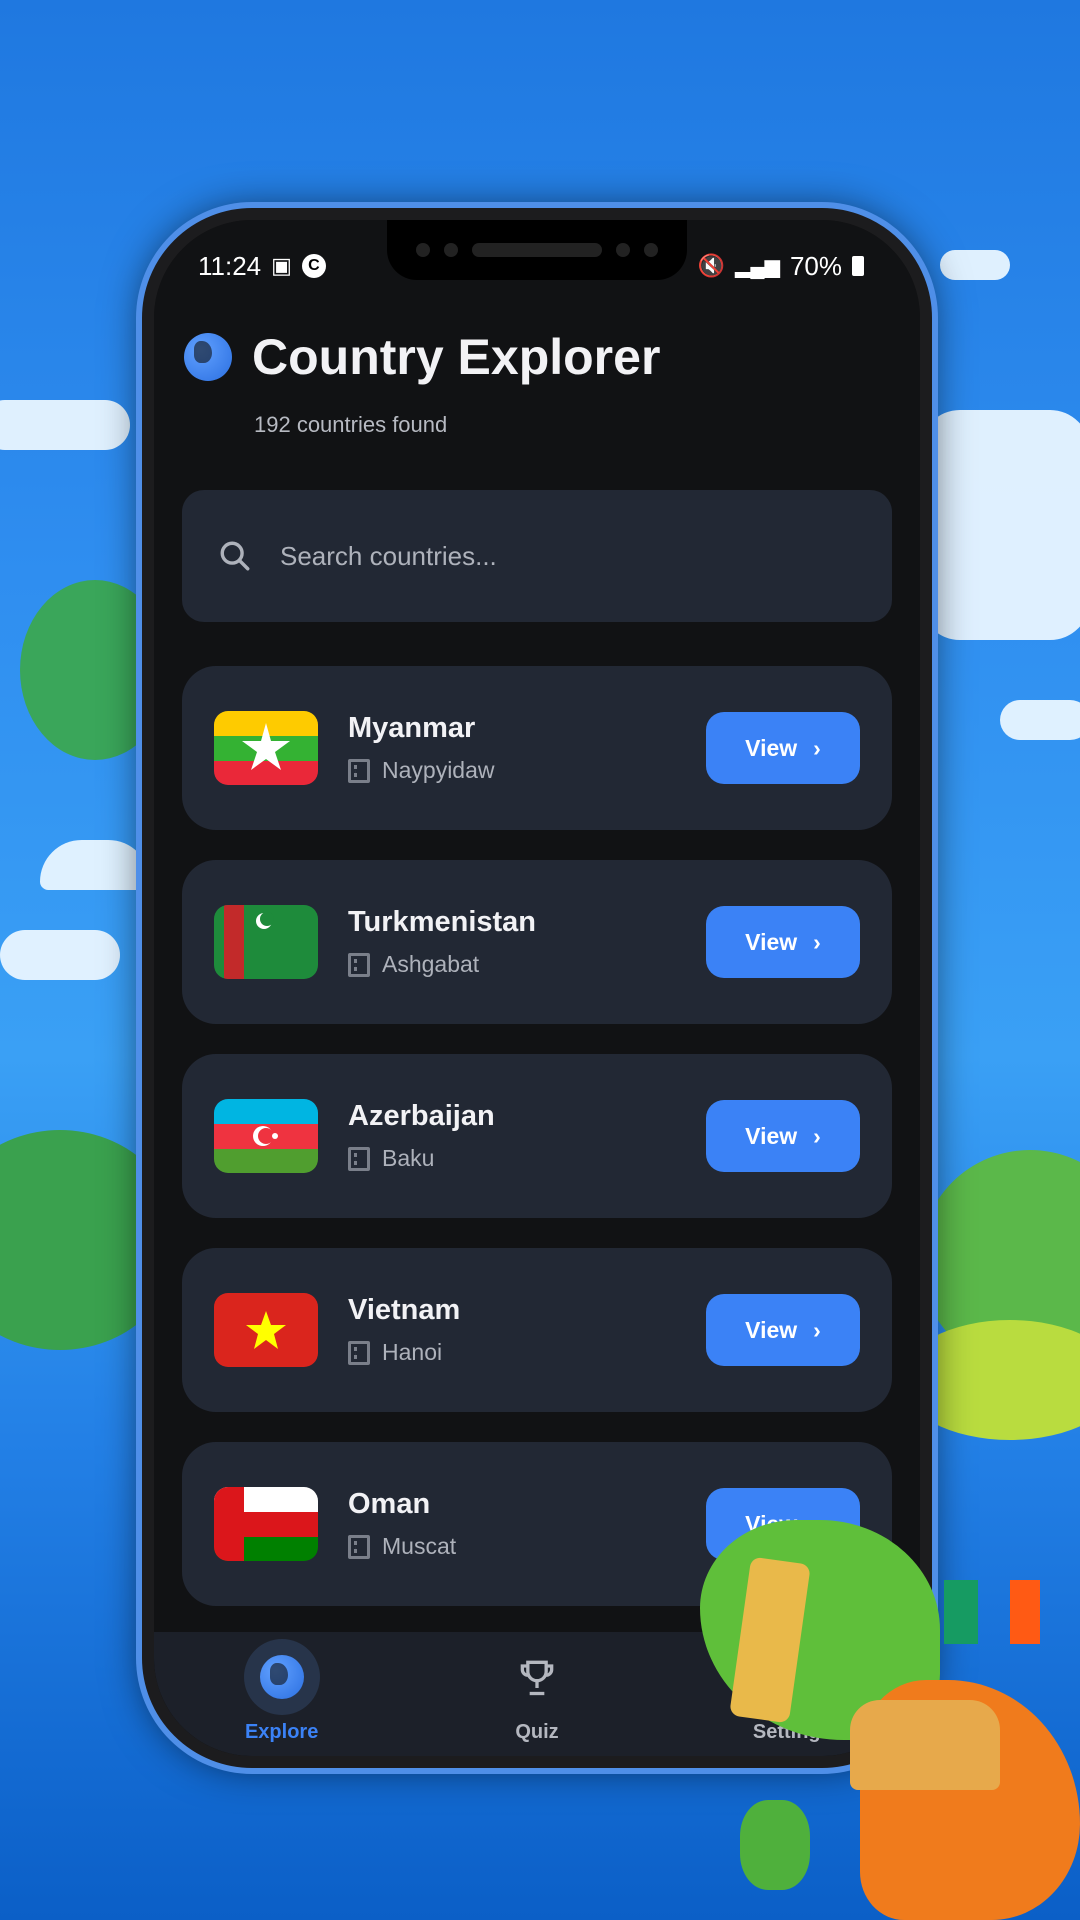 This screenshot has height=1920, width=1080. Describe the element at coordinates (456, 357) in the screenshot. I see `page-title: Country Explorer` at that location.